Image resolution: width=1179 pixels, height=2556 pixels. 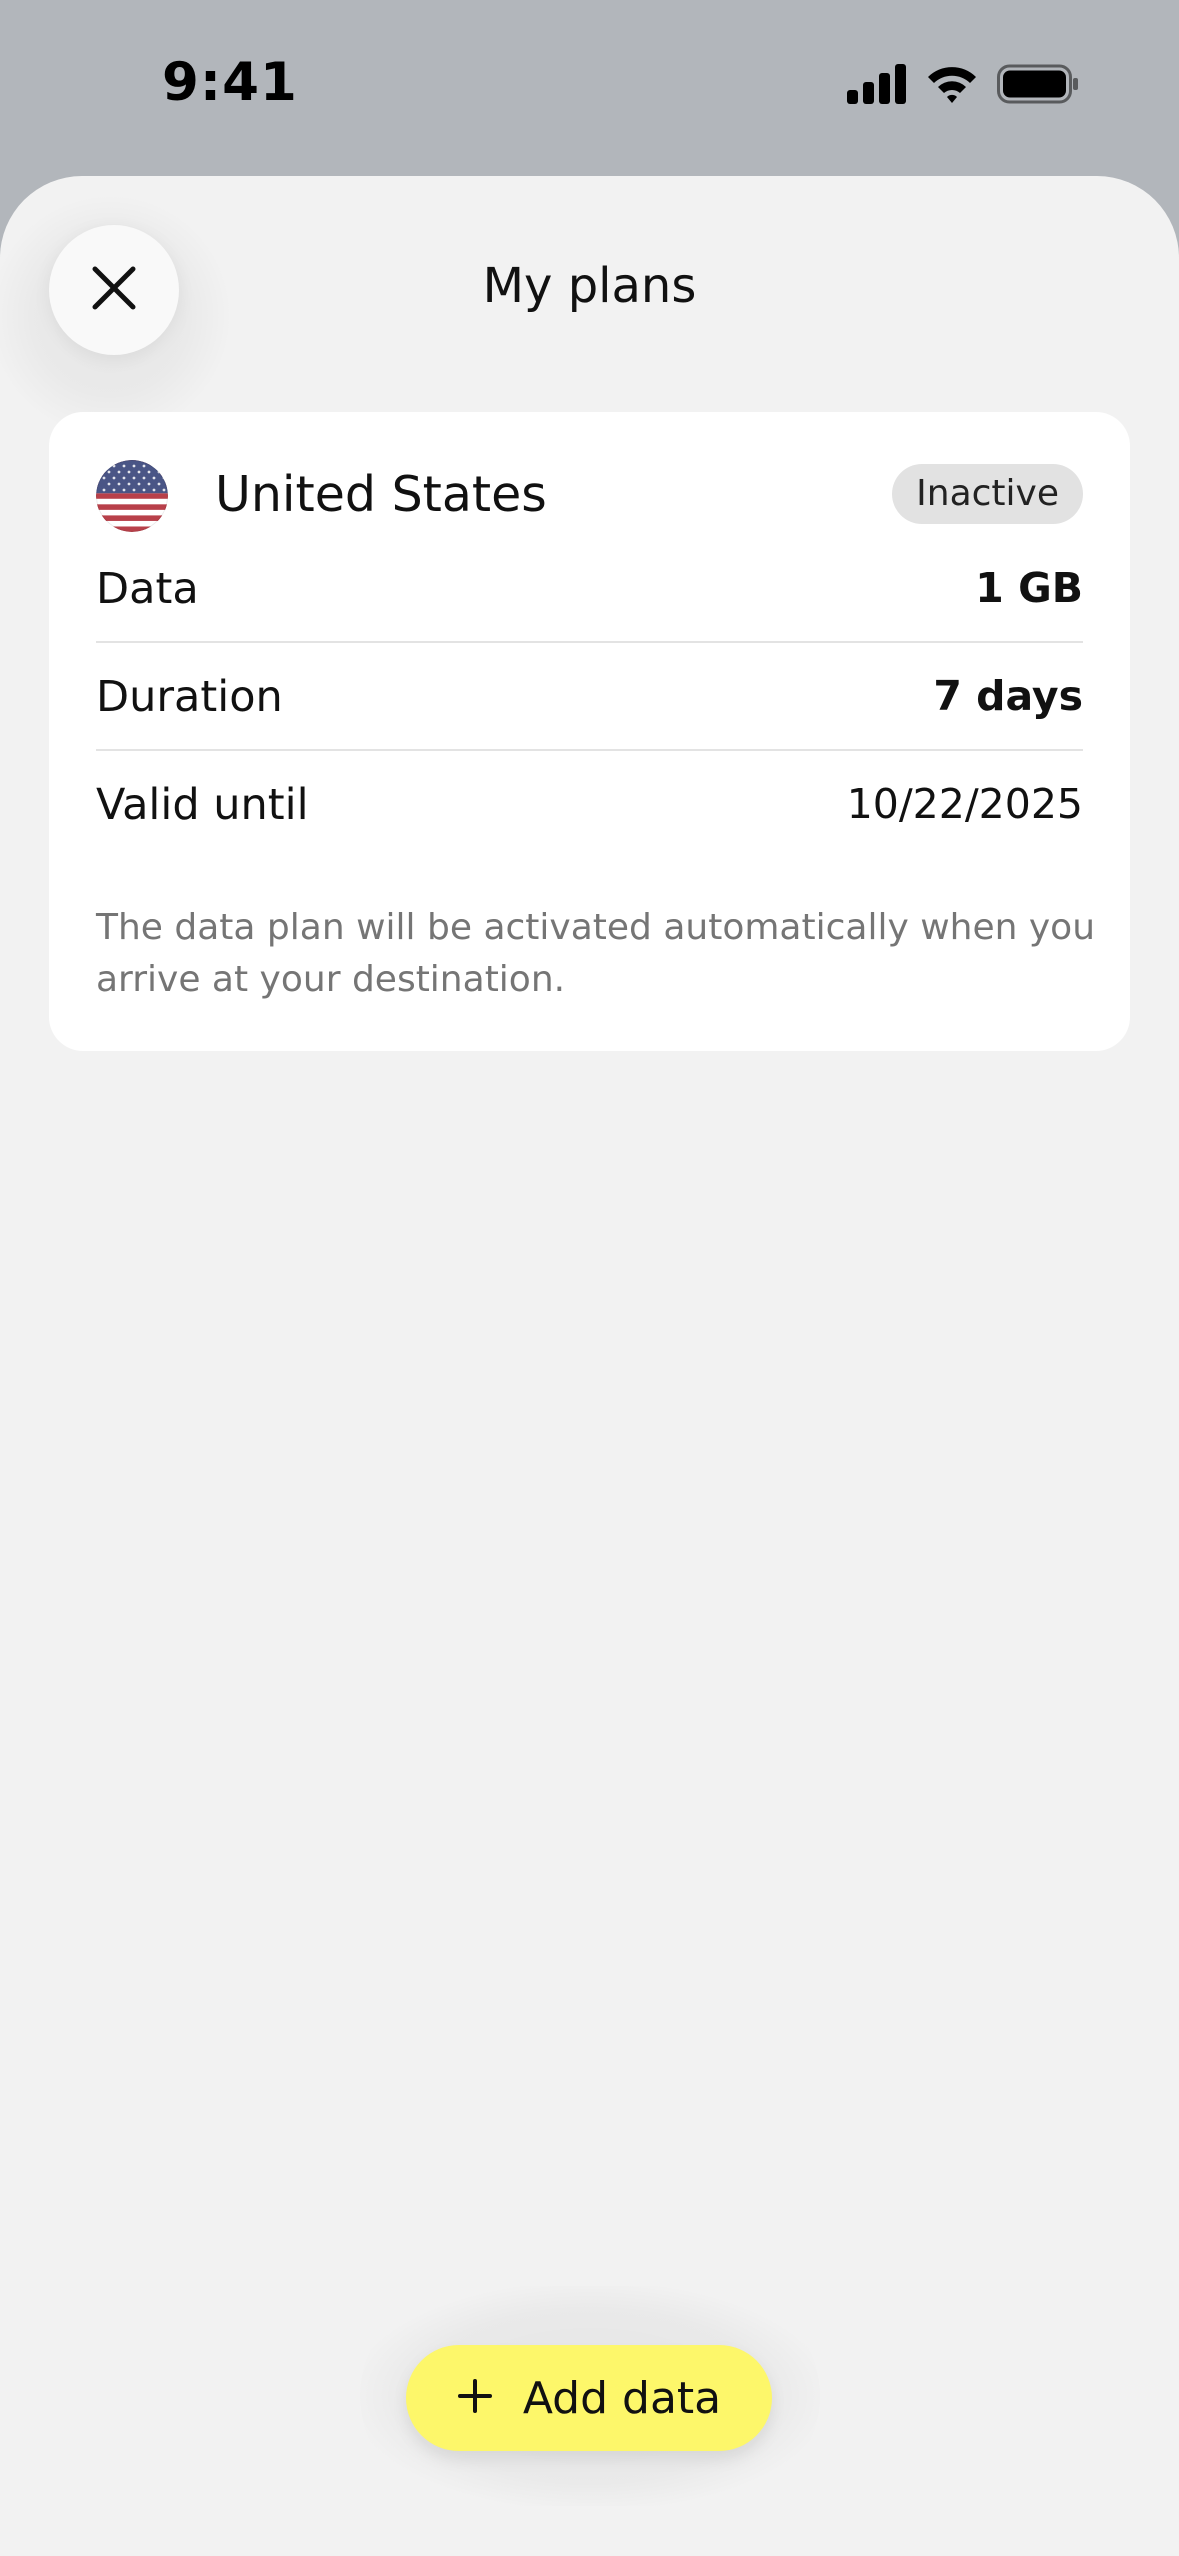 I want to click on status-icons, so click(x=963, y=86).